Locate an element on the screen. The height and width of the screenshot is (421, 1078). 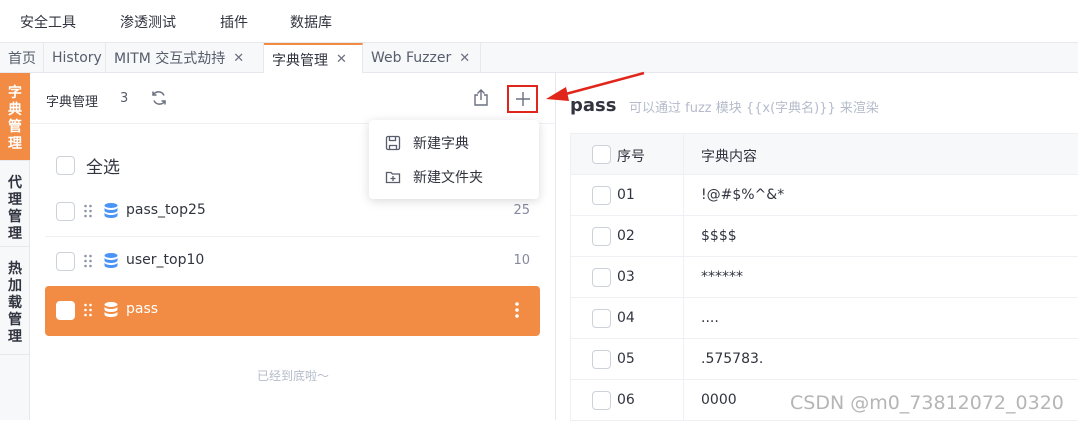
folder-plus-icon is located at coordinates (393, 177).